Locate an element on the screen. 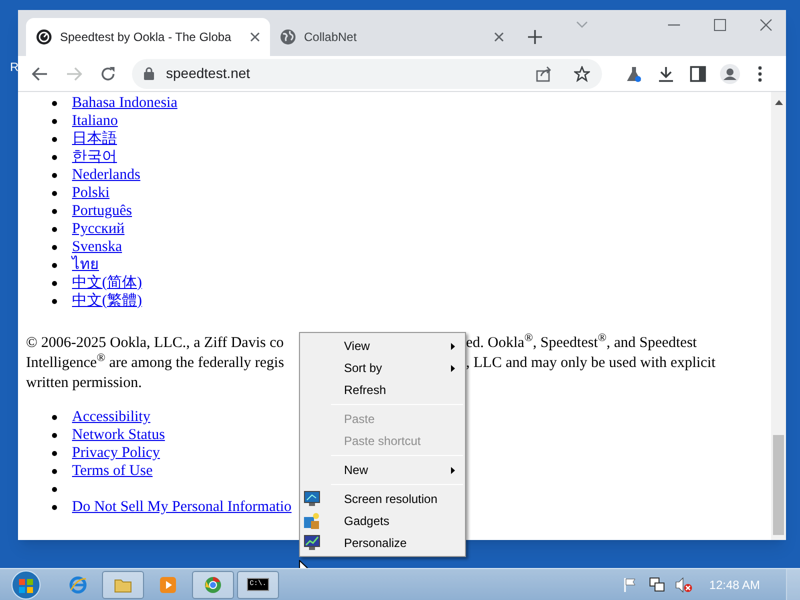 This screenshot has height=600, width=800. footer-link: Network Status is located at coordinates (118, 435).